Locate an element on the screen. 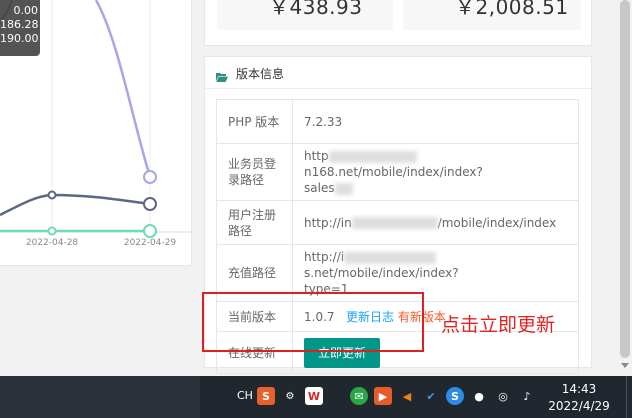 The width and height of the screenshot is (632, 418). wechat-icon: ✉ is located at coordinates (359, 396).